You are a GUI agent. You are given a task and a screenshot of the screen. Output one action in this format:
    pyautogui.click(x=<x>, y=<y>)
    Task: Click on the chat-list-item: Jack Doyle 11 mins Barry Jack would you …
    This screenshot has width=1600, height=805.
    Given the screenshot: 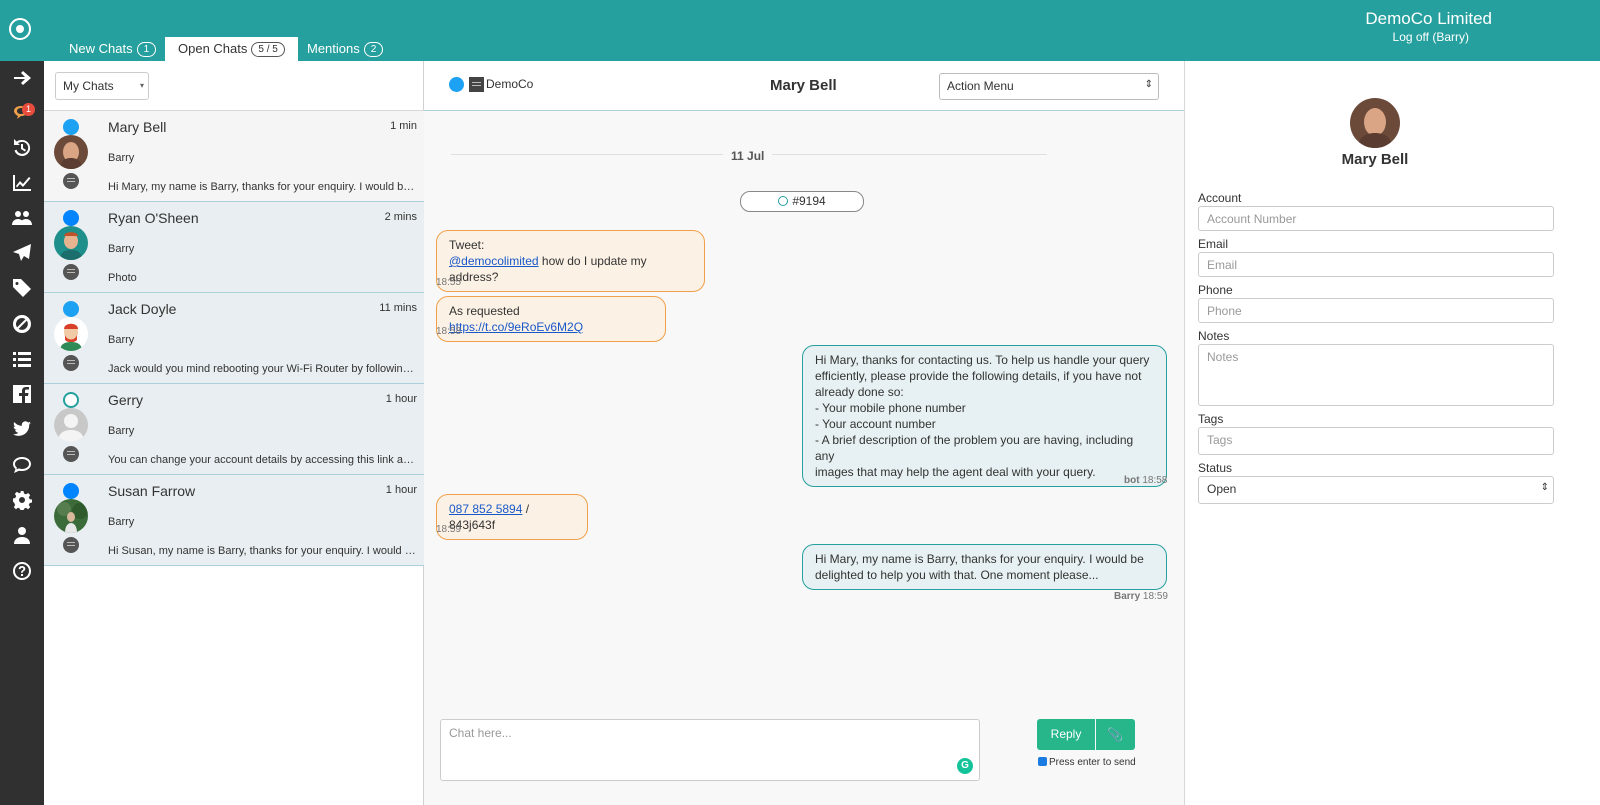 What is the action you would take?
    pyautogui.click(x=234, y=338)
    